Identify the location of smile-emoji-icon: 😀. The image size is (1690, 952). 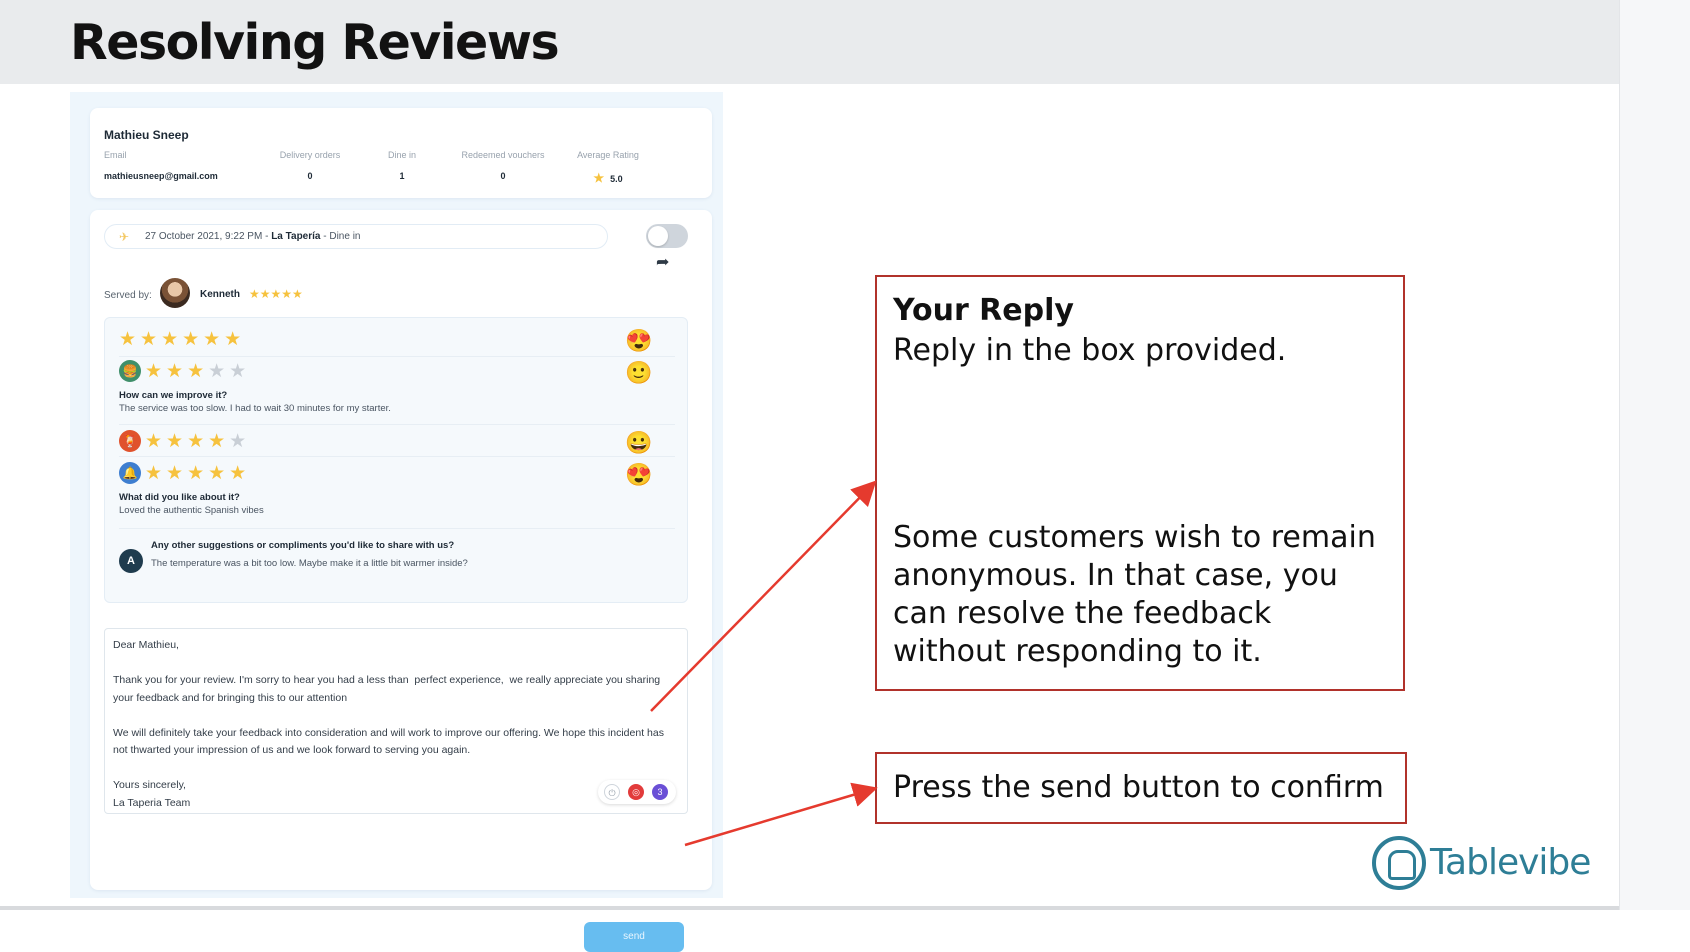
(639, 442).